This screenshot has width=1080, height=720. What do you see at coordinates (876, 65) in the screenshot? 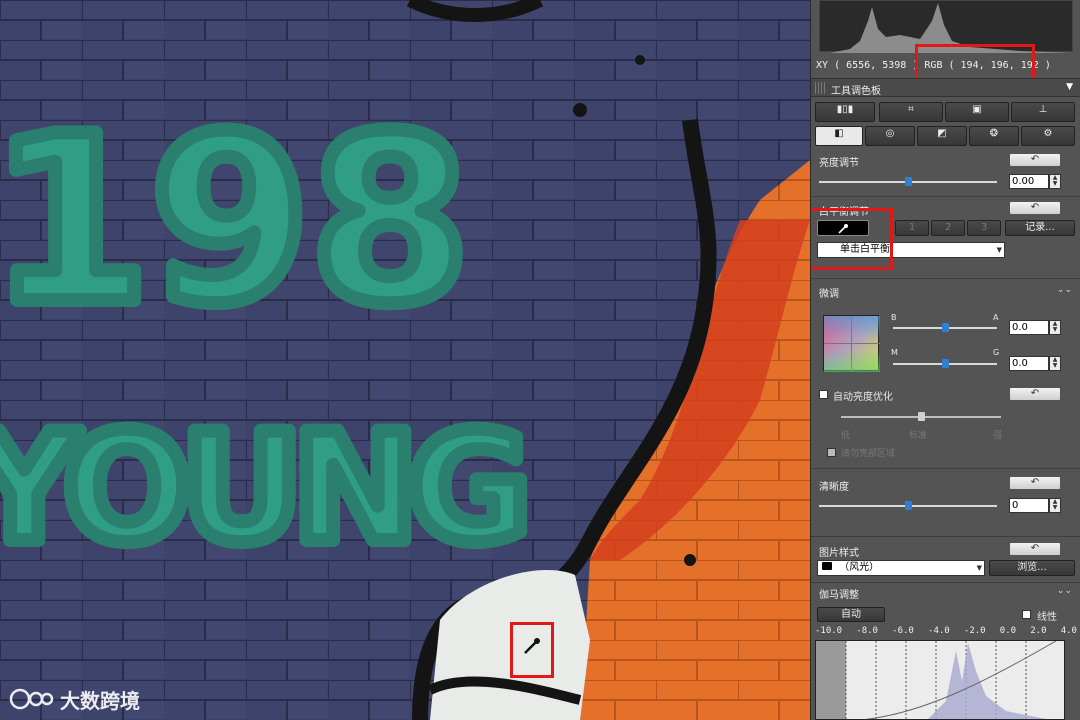
I see `xy-value: ( 6556, 5398 )` at bounding box center [876, 65].